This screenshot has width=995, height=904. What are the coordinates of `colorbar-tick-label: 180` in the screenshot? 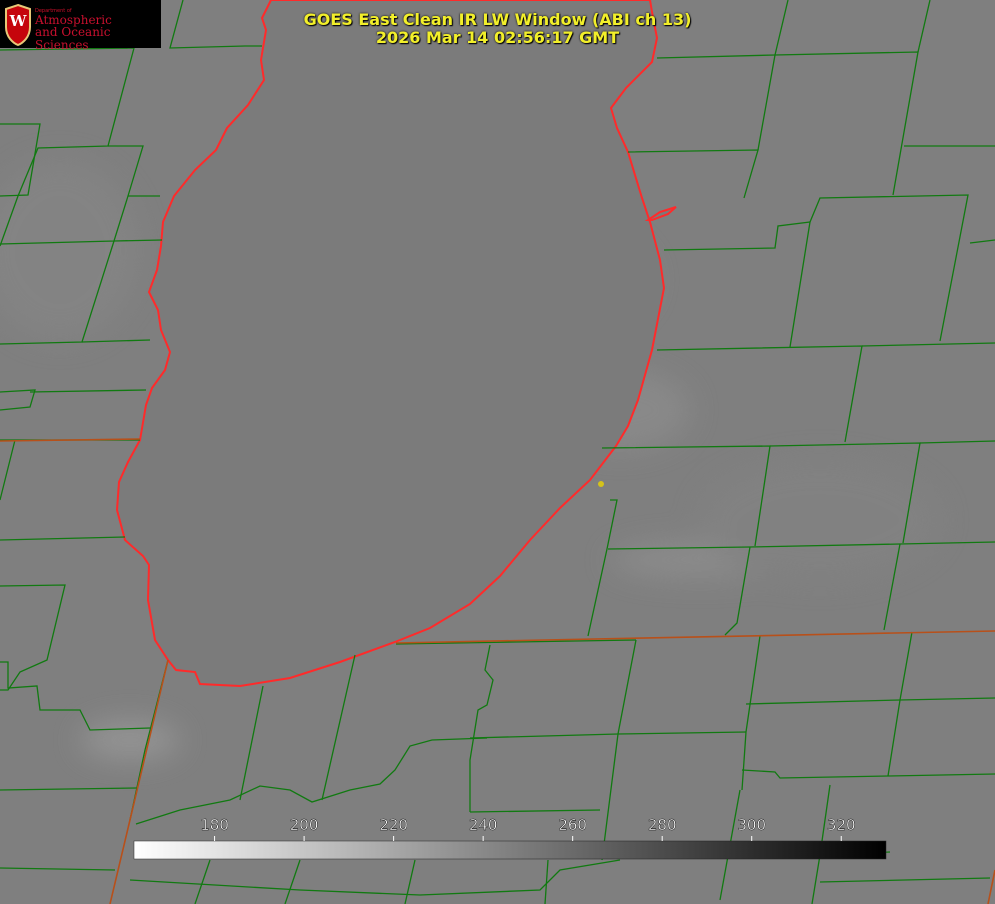 It's located at (214, 825).